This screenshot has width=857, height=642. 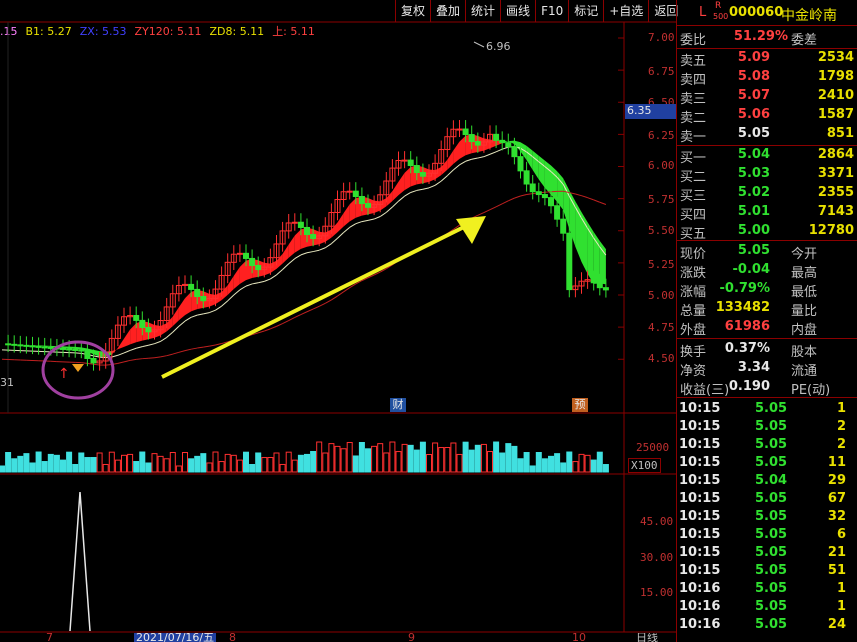 I want to click on quote-row: 涨幅 -0.79% 最低, so click(x=767, y=290).